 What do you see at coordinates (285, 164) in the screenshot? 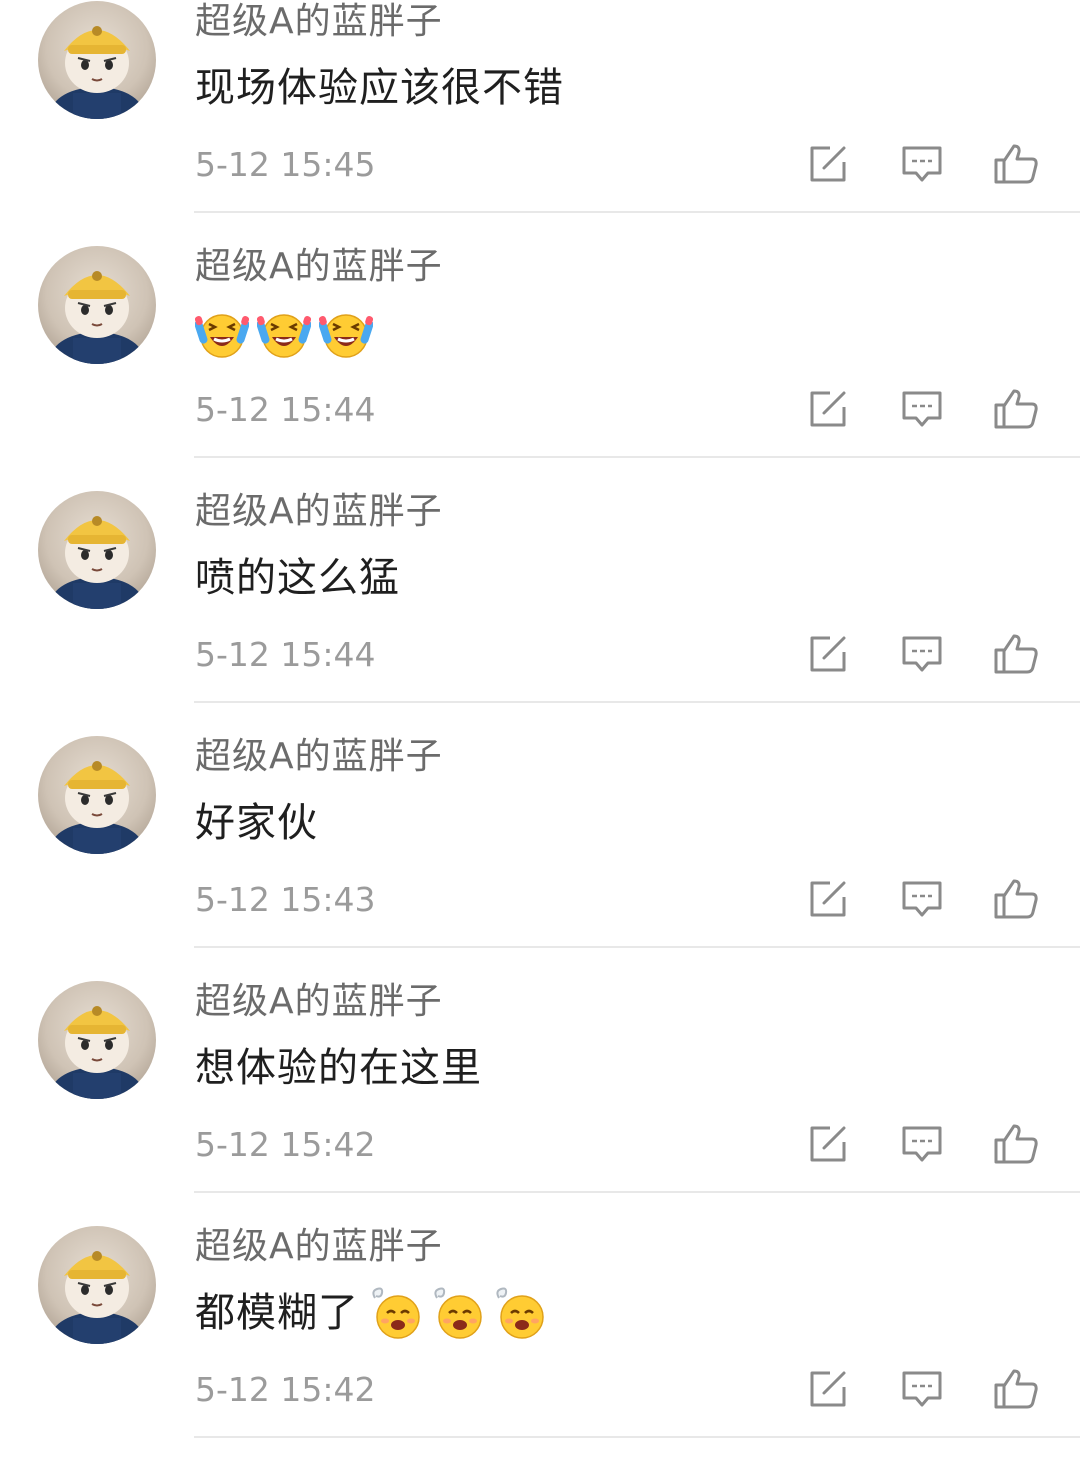
I see `timestamp: 5-12 15:45` at bounding box center [285, 164].